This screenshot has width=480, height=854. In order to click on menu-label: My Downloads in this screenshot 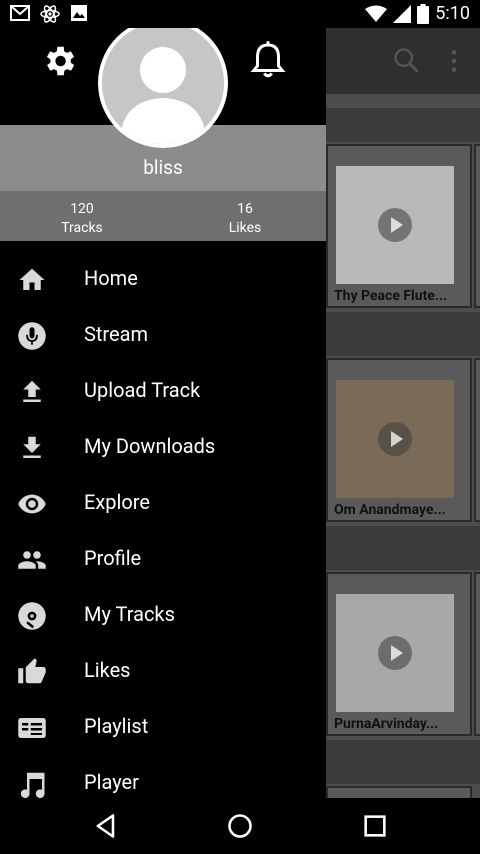, I will do `click(150, 446)`.